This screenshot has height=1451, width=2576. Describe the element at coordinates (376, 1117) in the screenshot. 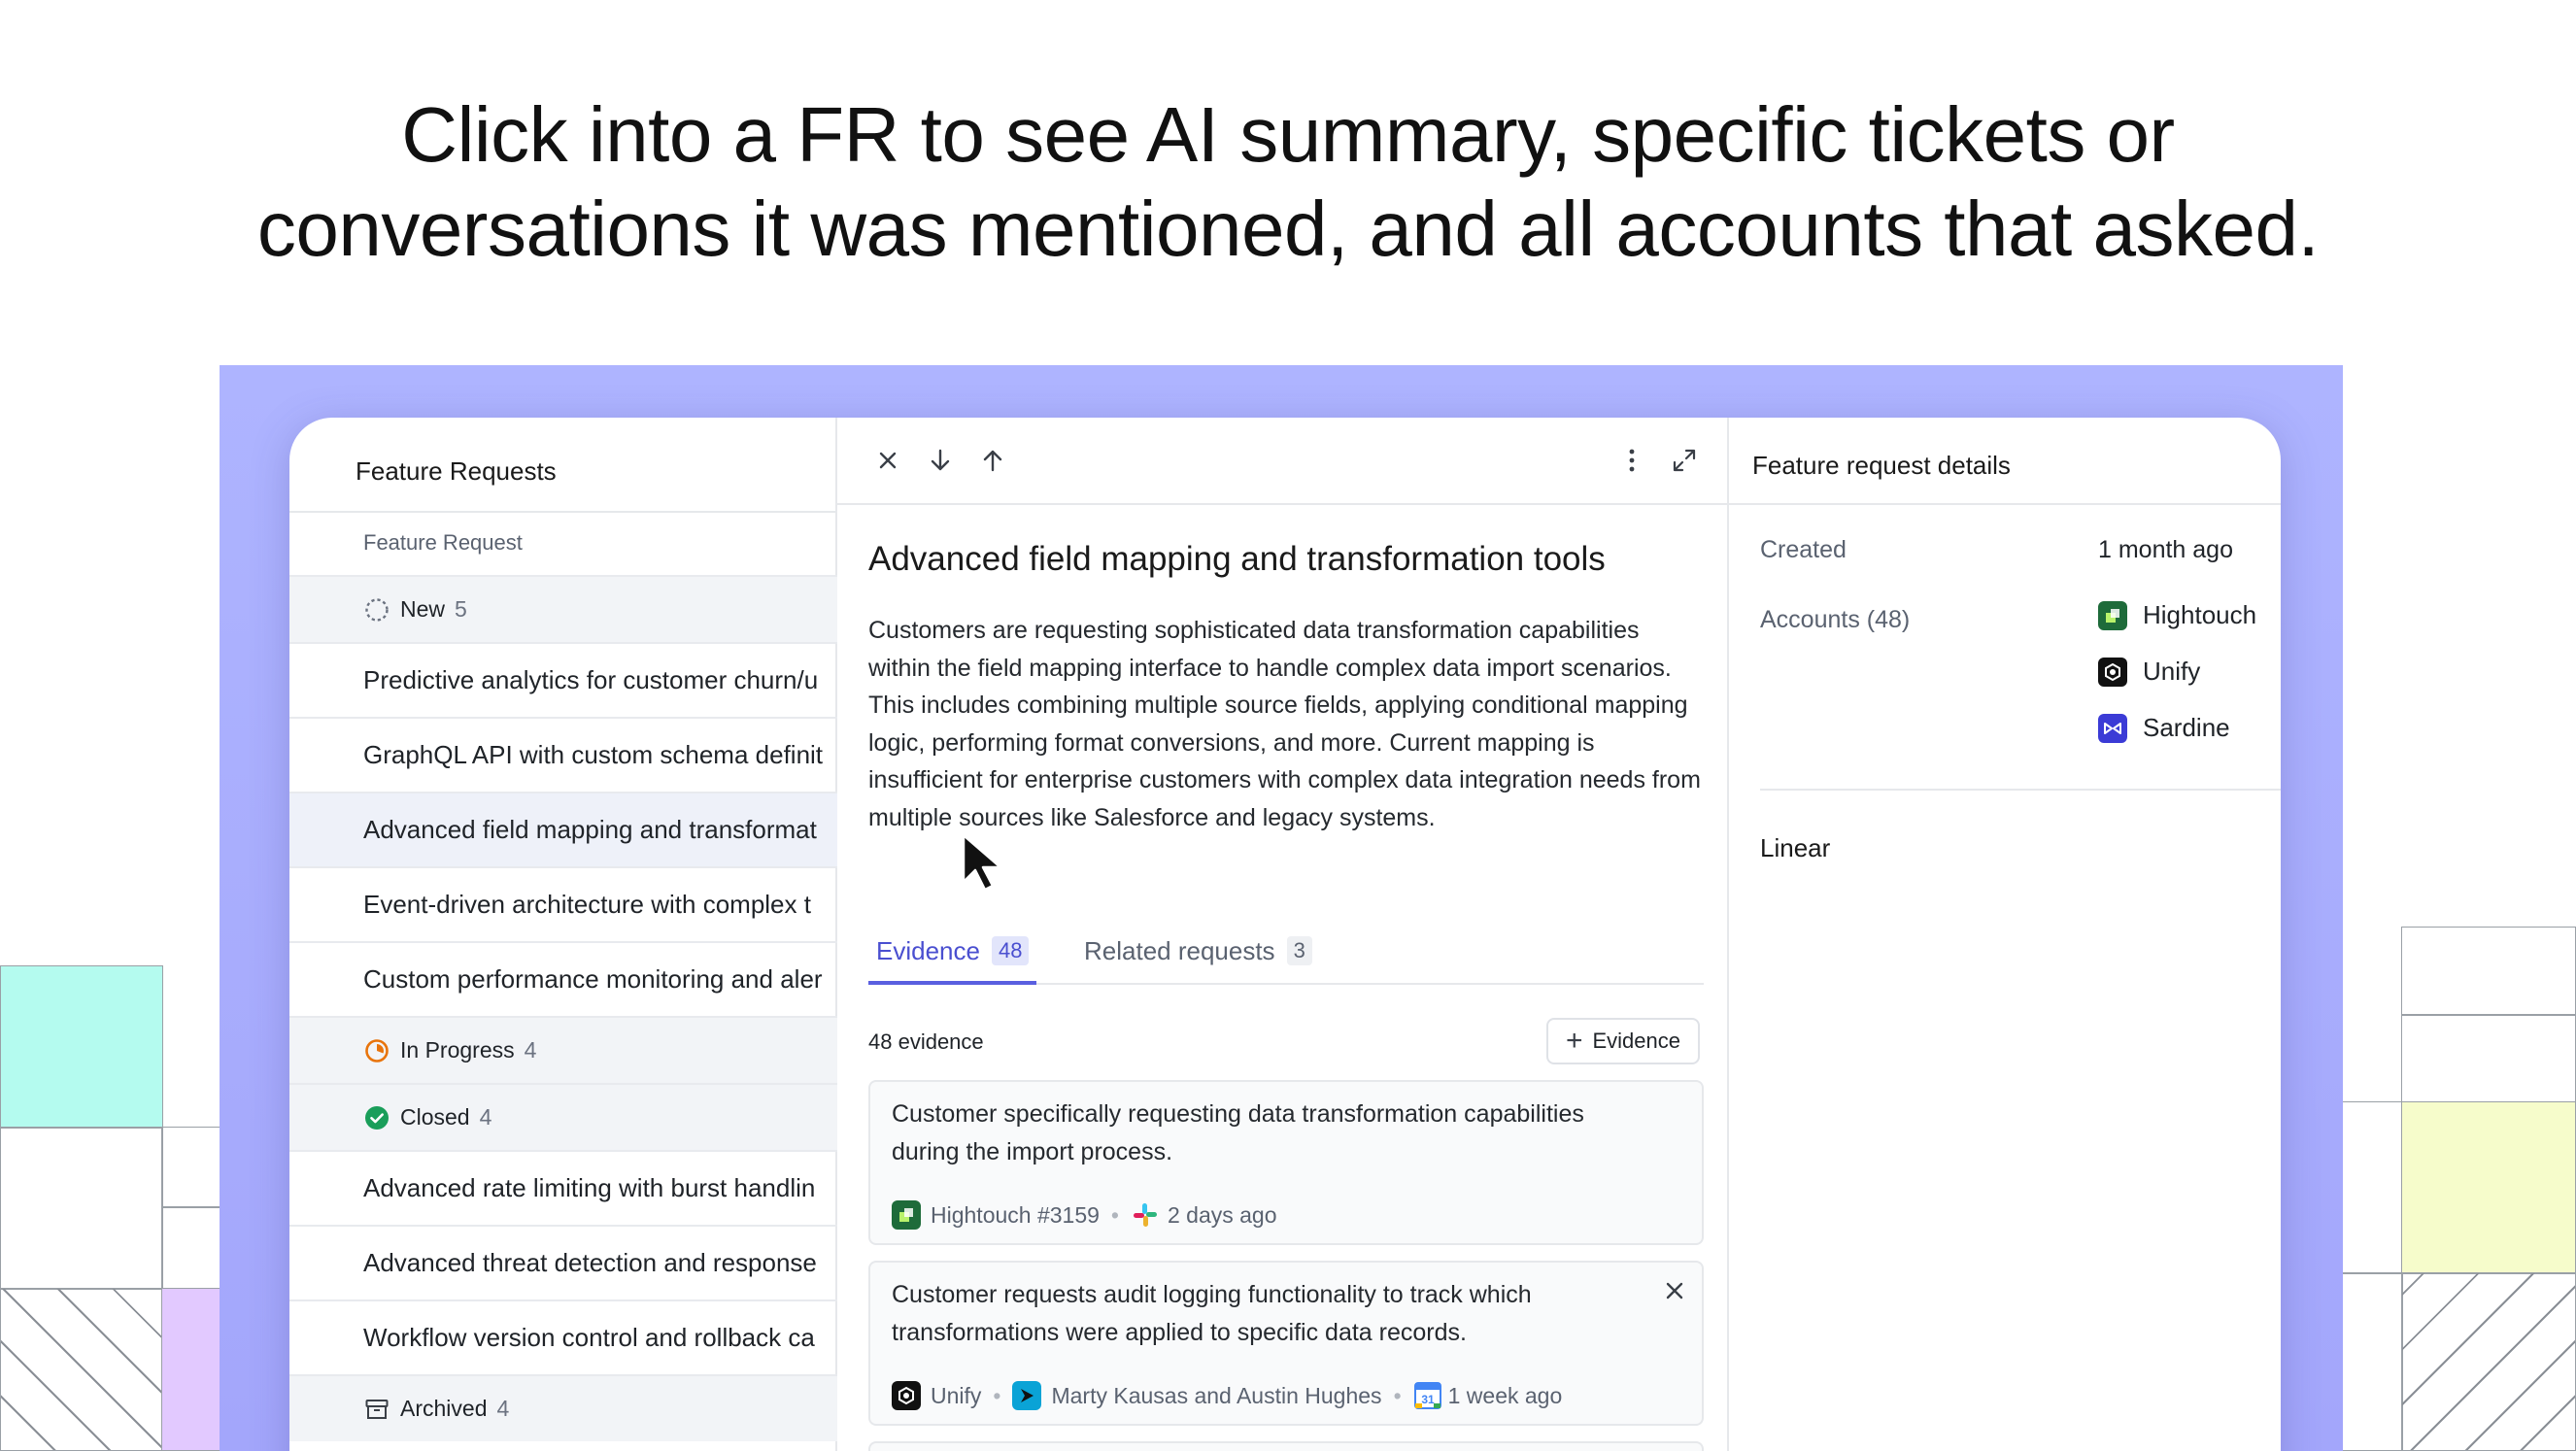

I see `check-circle-icon` at that location.